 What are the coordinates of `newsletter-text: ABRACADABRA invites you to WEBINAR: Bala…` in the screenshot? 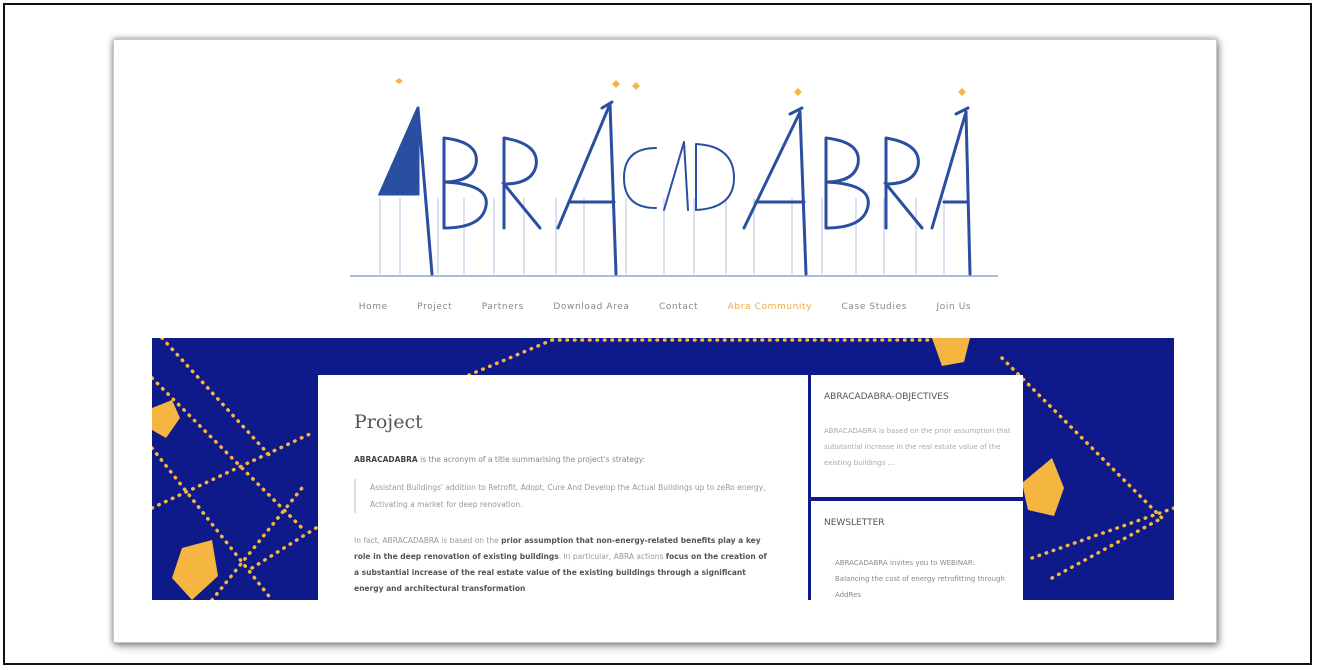 It's located at (920, 577).